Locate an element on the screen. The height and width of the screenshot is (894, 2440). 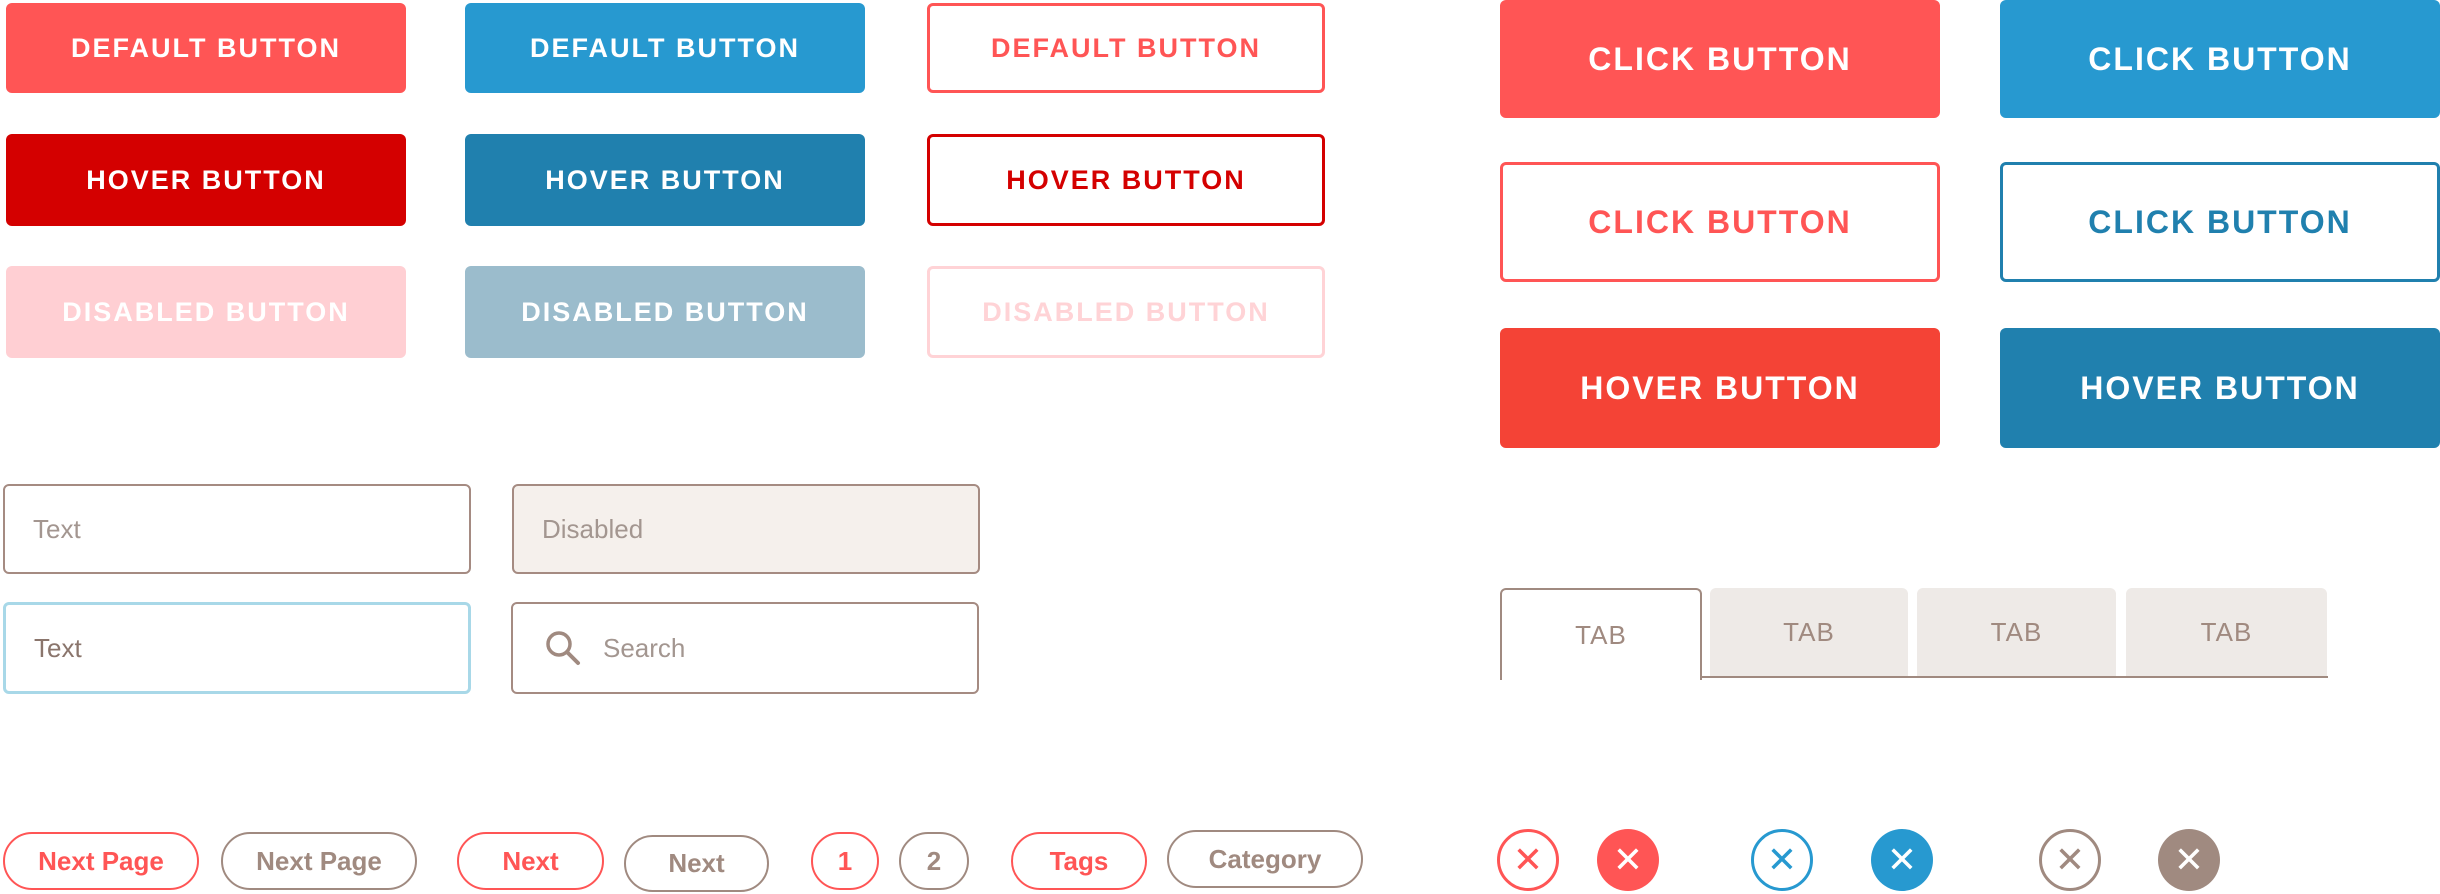
category-chip: Category is located at coordinates (1265, 859).